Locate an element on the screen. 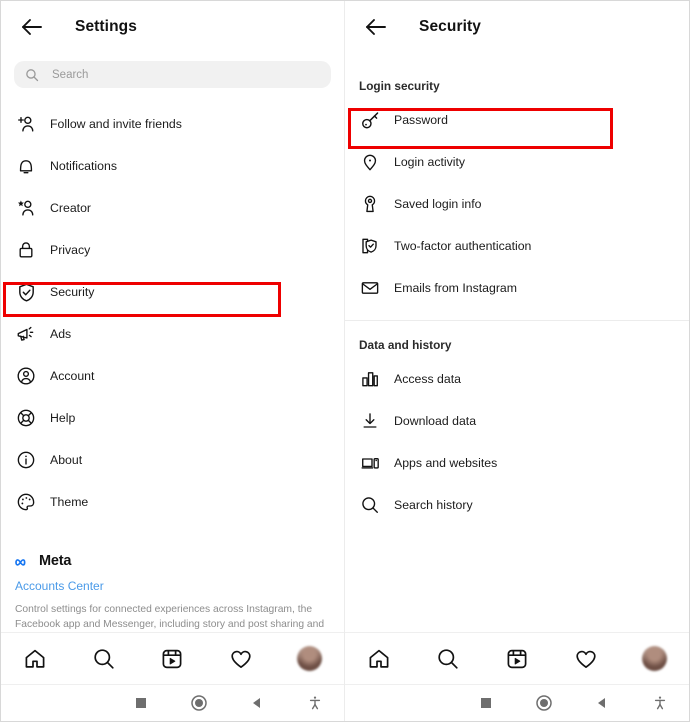 Image resolution: width=690 pixels, height=722 pixels. meta-brand: Meta is located at coordinates (173, 561).